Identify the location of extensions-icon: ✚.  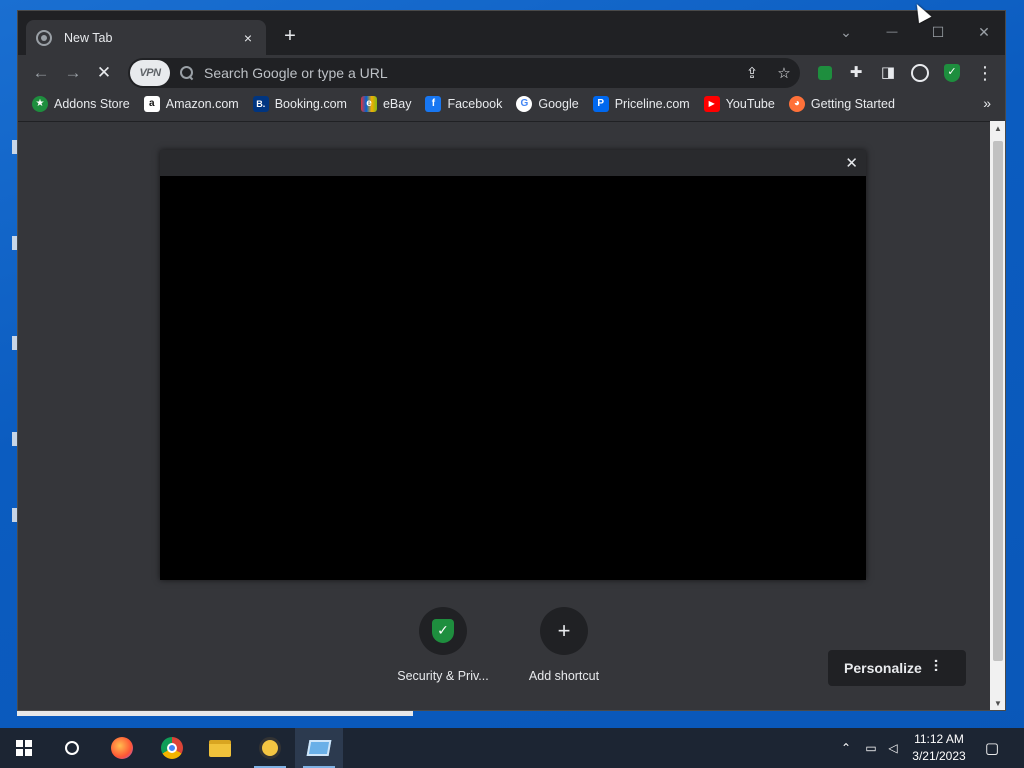
(856, 73).